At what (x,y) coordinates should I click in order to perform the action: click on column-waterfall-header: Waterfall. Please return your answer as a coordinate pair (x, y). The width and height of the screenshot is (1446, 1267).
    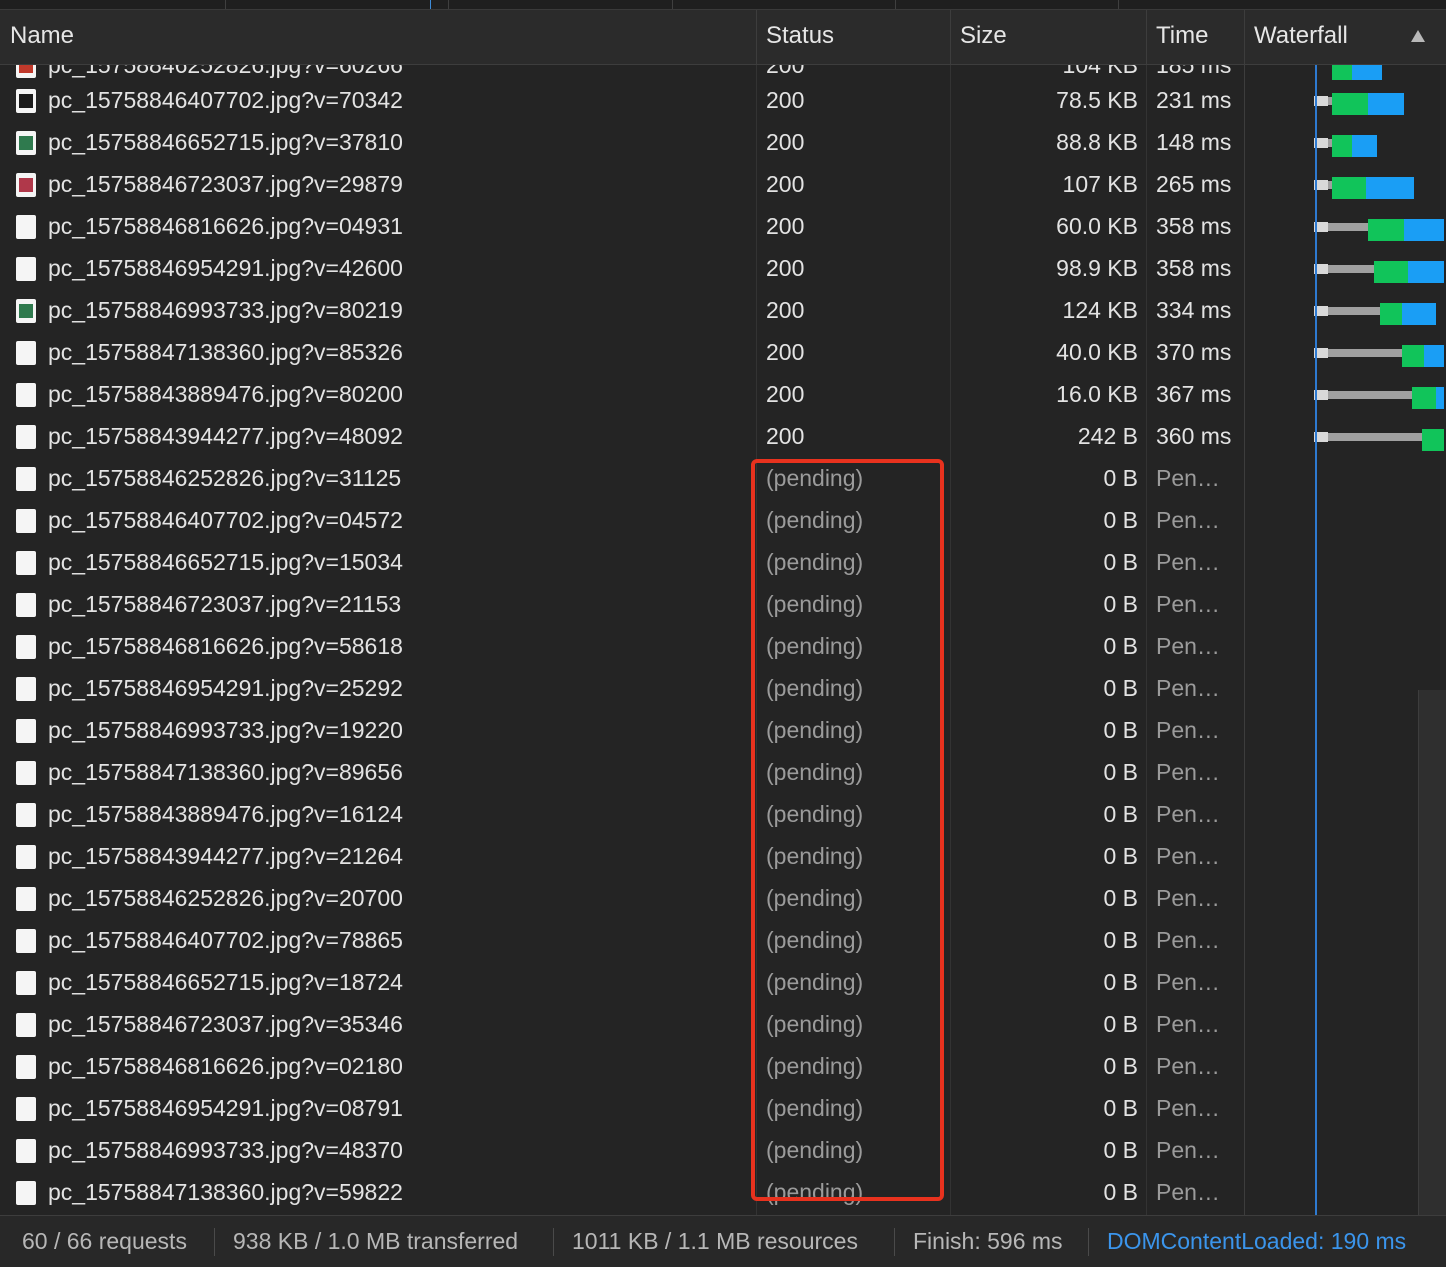
    Looking at the image, I should click on (1324, 37).